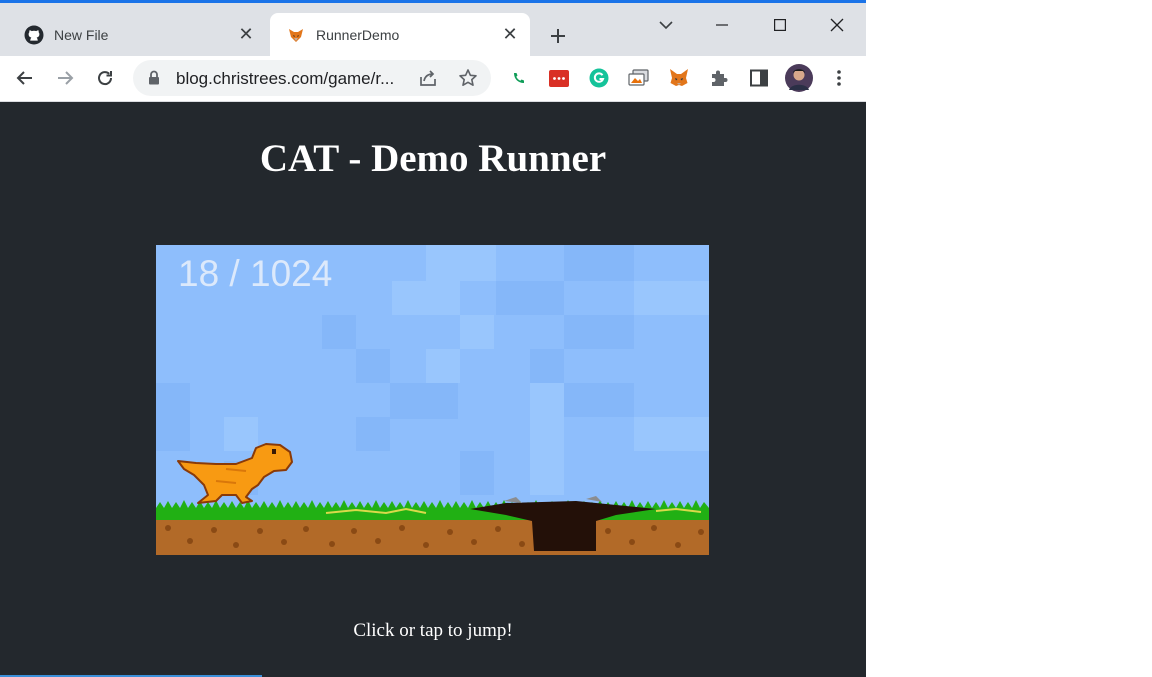 The image size is (1152, 677). What do you see at coordinates (799, 78) in the screenshot?
I see `profile-avatar` at bounding box center [799, 78].